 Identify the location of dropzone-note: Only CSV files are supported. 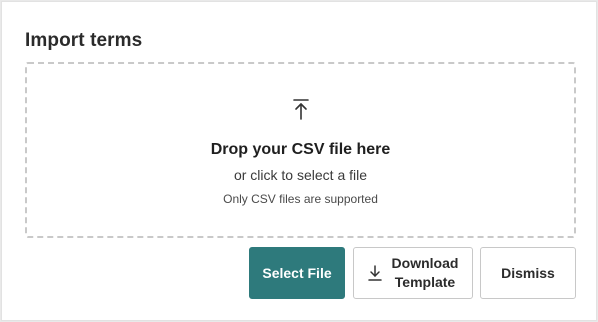
(300, 199).